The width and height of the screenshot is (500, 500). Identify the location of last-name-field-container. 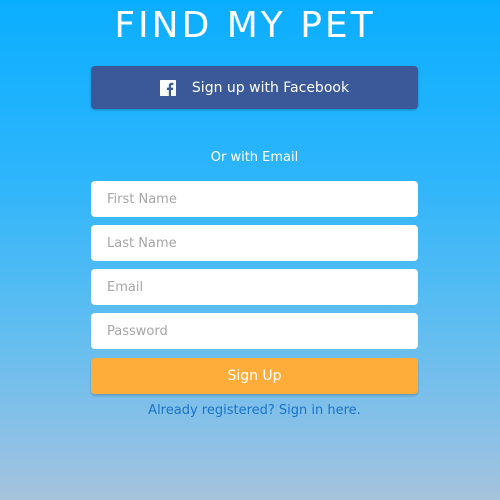
(254, 243).